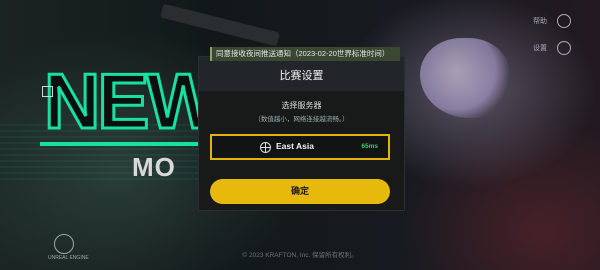 The width and height of the screenshot is (600, 270). Describe the element at coordinates (132, 101) in the screenshot. I see `new-mode-logo: NEW` at that location.